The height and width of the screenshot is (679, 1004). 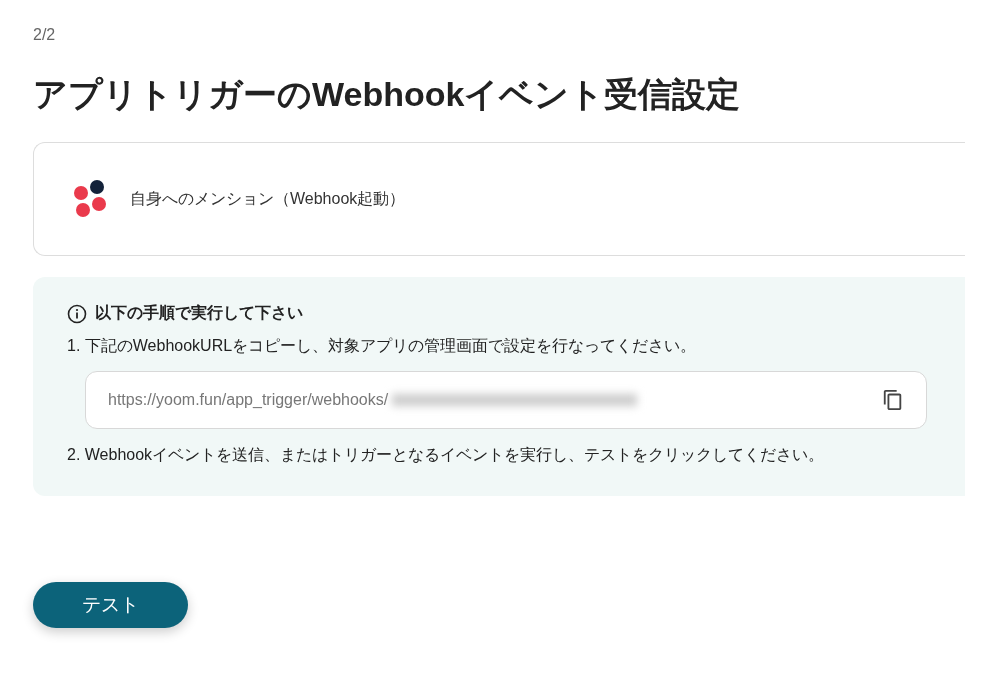 I want to click on page-title: アプリトリガーのWebhookイベント受信設定, so click(x=387, y=94).